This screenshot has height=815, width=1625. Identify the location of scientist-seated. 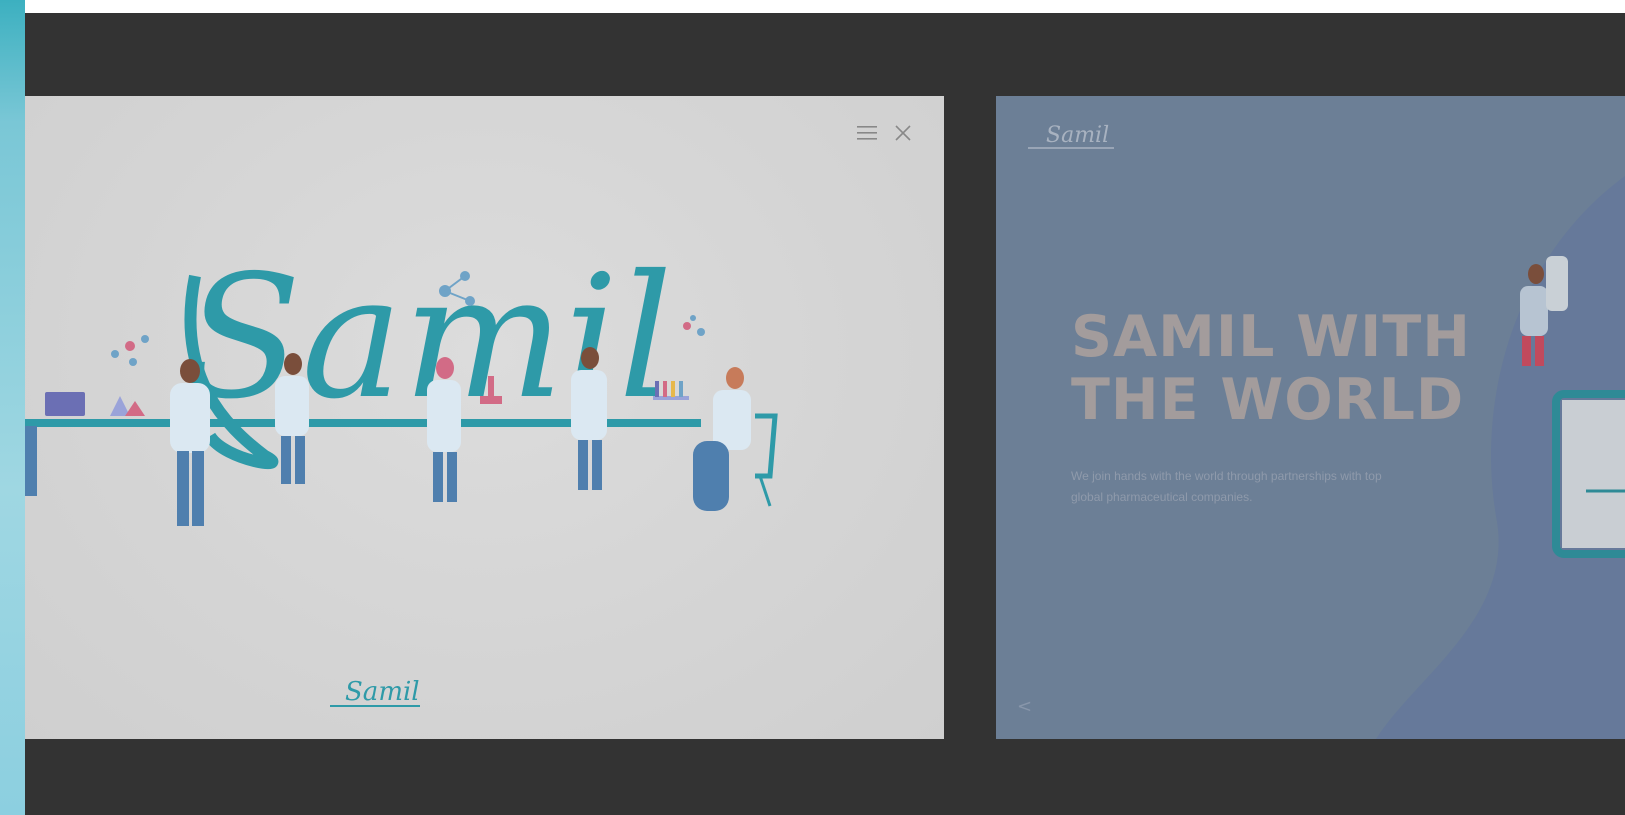
(735, 439).